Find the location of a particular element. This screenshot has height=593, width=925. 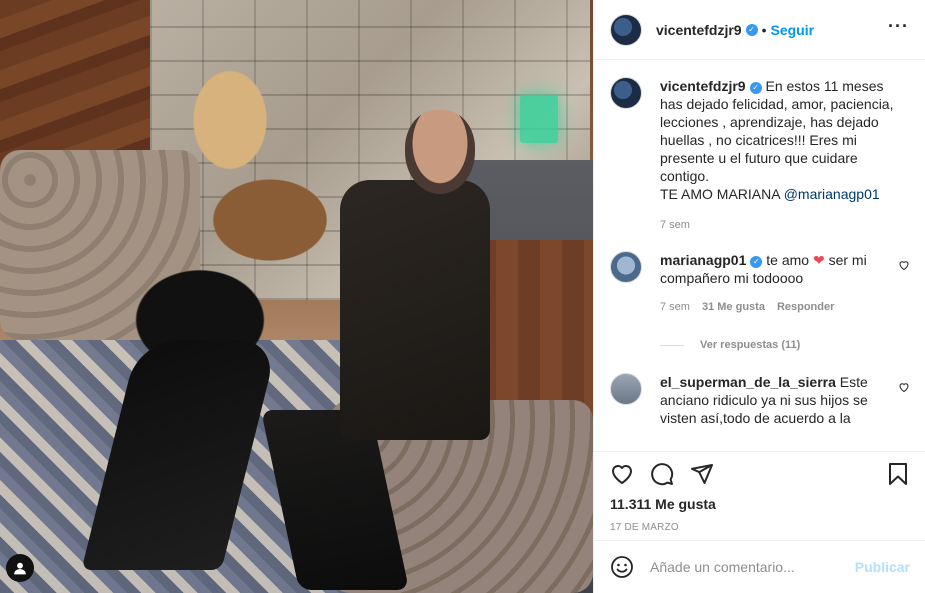

caption-time: 7 sem is located at coordinates (675, 225).